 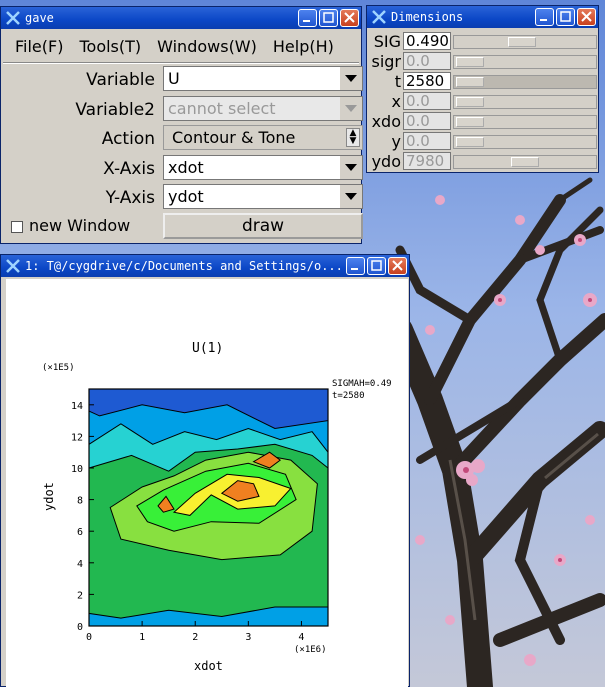 I want to click on dimension-value-field: 2580, so click(x=427, y=81).